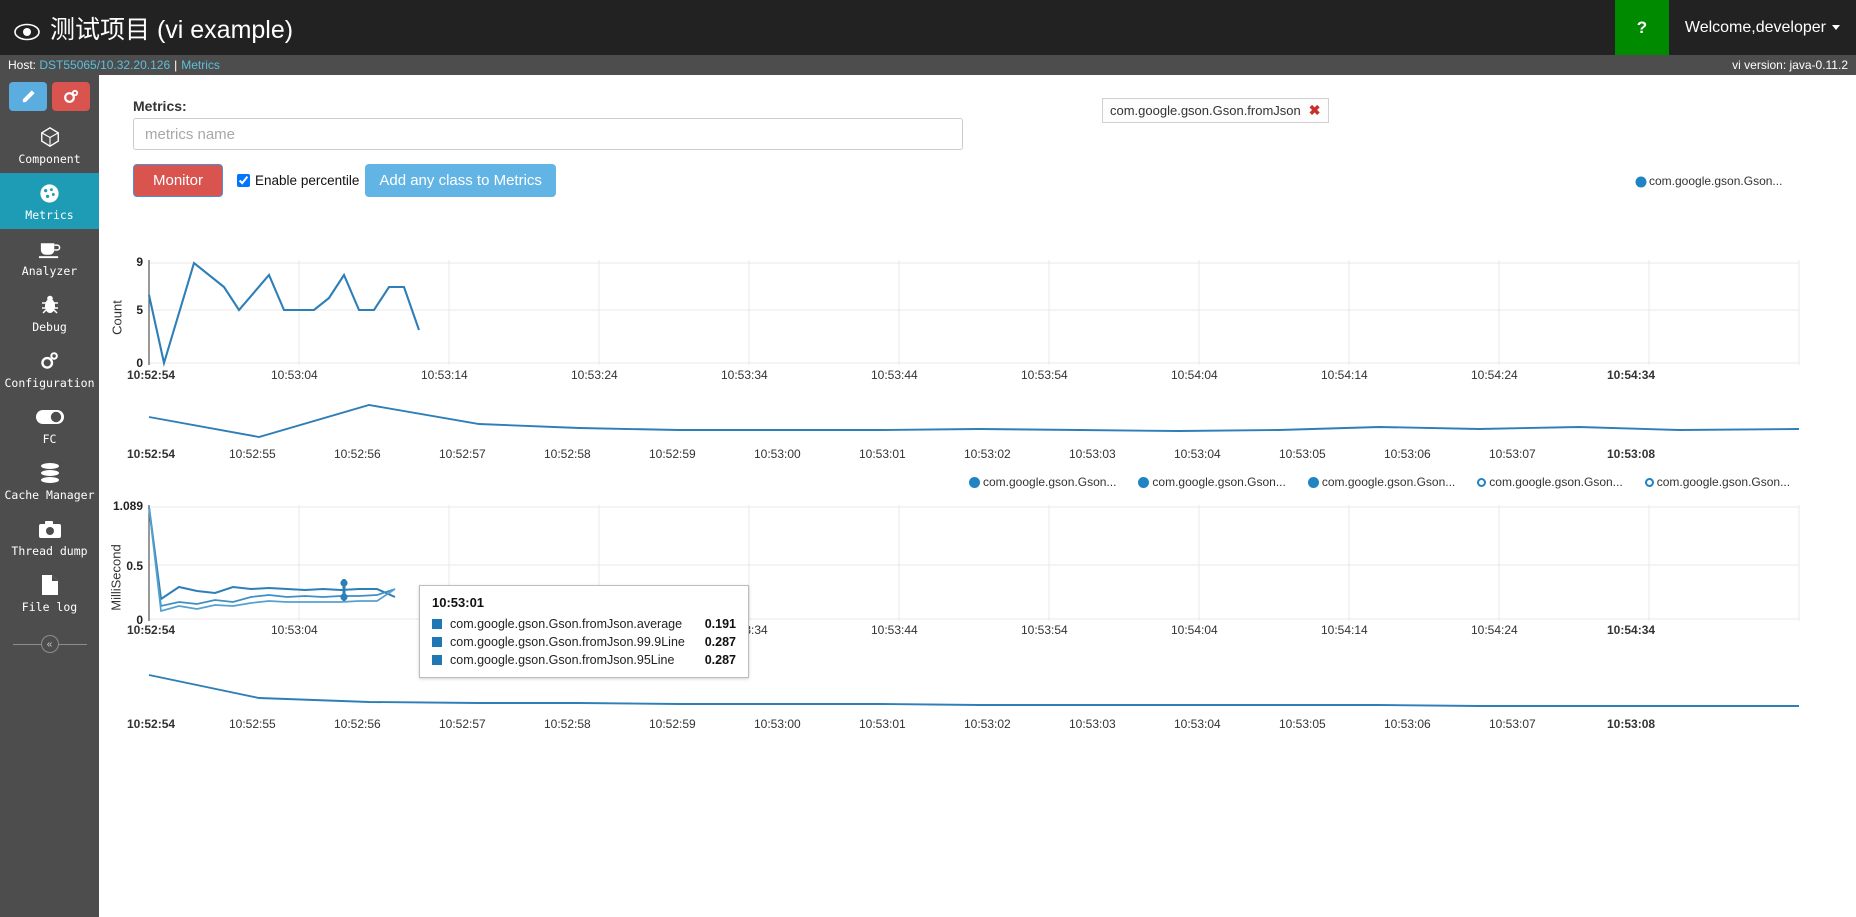 The height and width of the screenshot is (917, 1856). I want to click on user-menu-label: Welcome,developer, so click(1755, 27).